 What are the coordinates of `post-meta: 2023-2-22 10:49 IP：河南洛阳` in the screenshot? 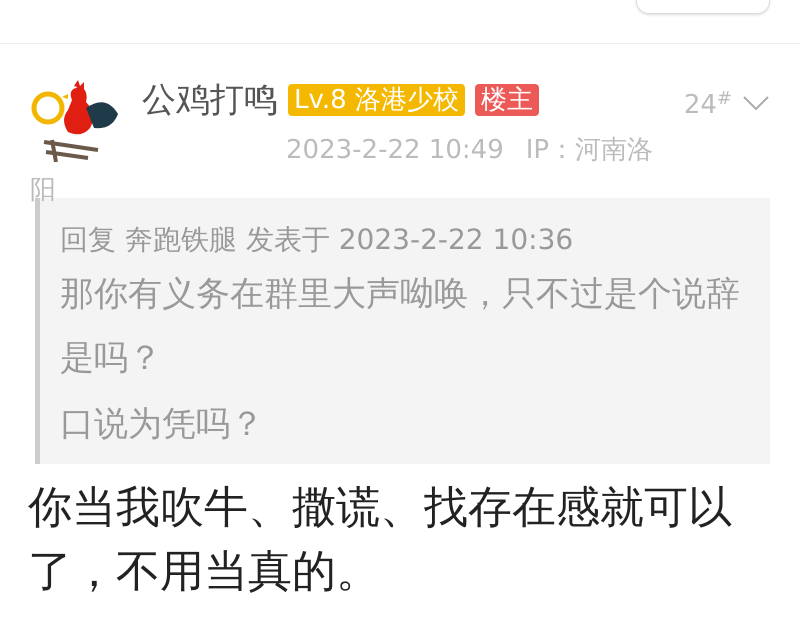 It's located at (342, 170).